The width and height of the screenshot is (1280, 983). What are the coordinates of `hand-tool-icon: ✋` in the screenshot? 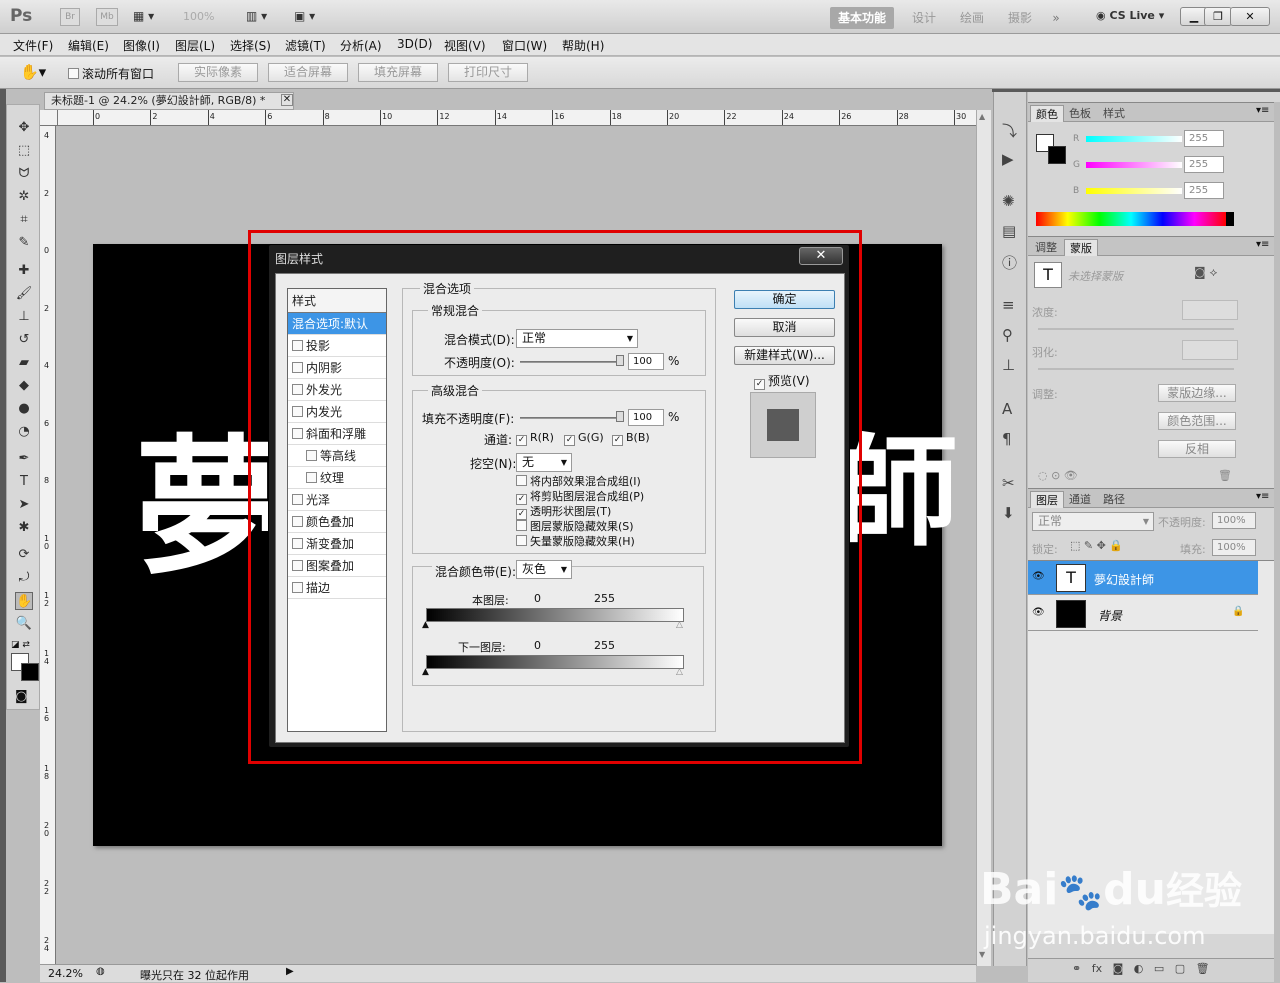 It's located at (24, 601).